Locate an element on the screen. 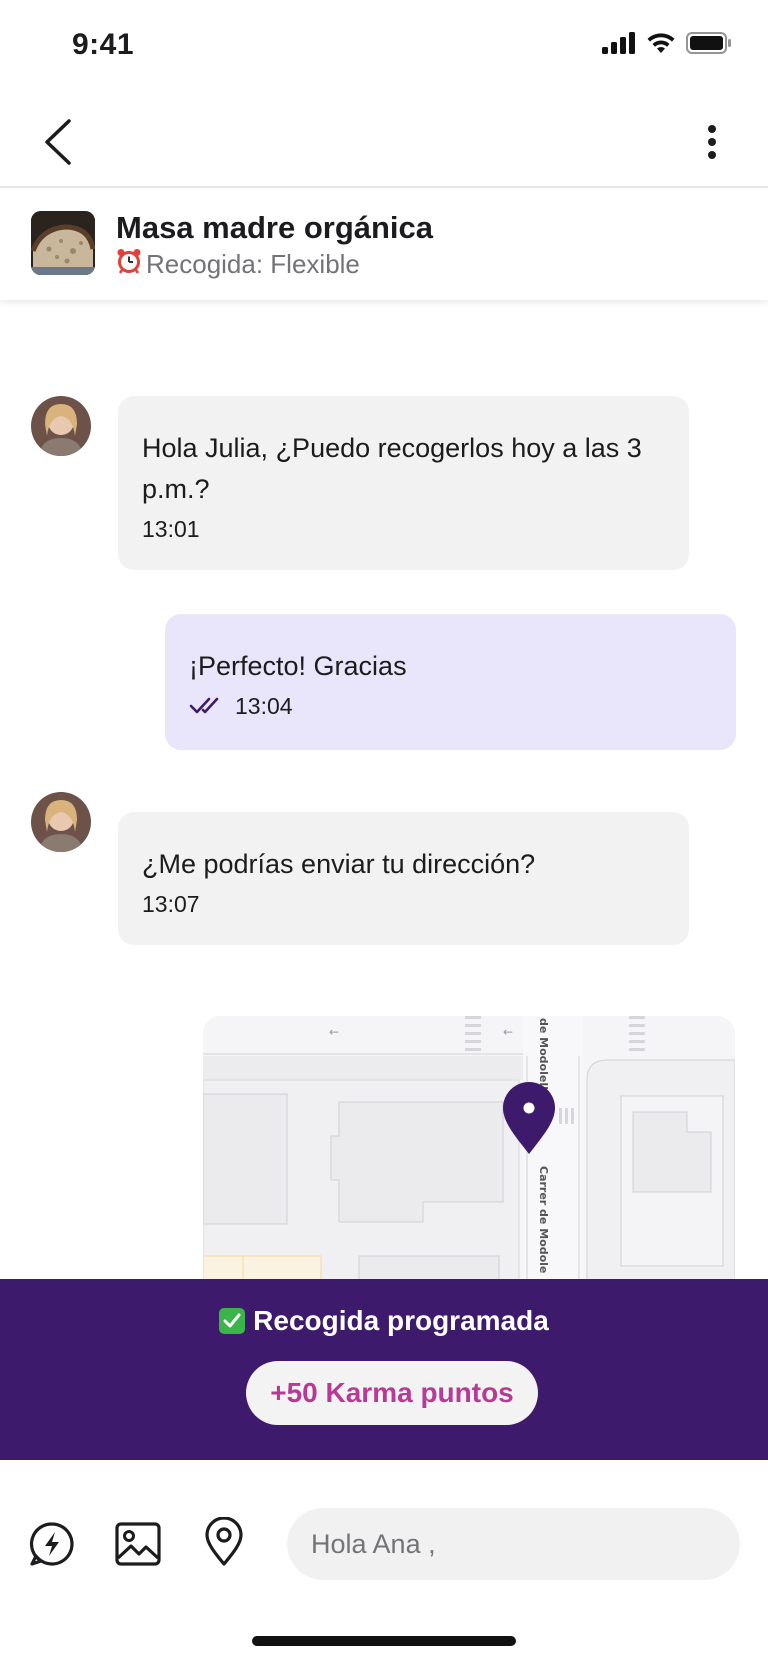 The image size is (768, 1662). message-meta: 13:04 is located at coordinates (450, 706).